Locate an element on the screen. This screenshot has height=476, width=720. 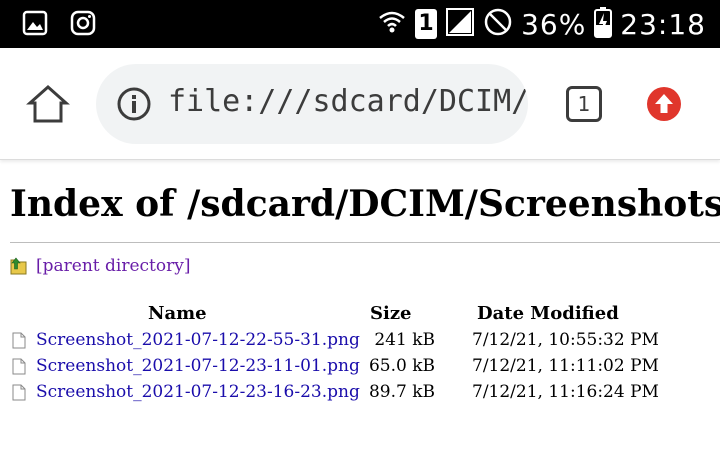
file-link: Screenshot_2021-07-12-22-55-31.png is located at coordinates (198, 340).